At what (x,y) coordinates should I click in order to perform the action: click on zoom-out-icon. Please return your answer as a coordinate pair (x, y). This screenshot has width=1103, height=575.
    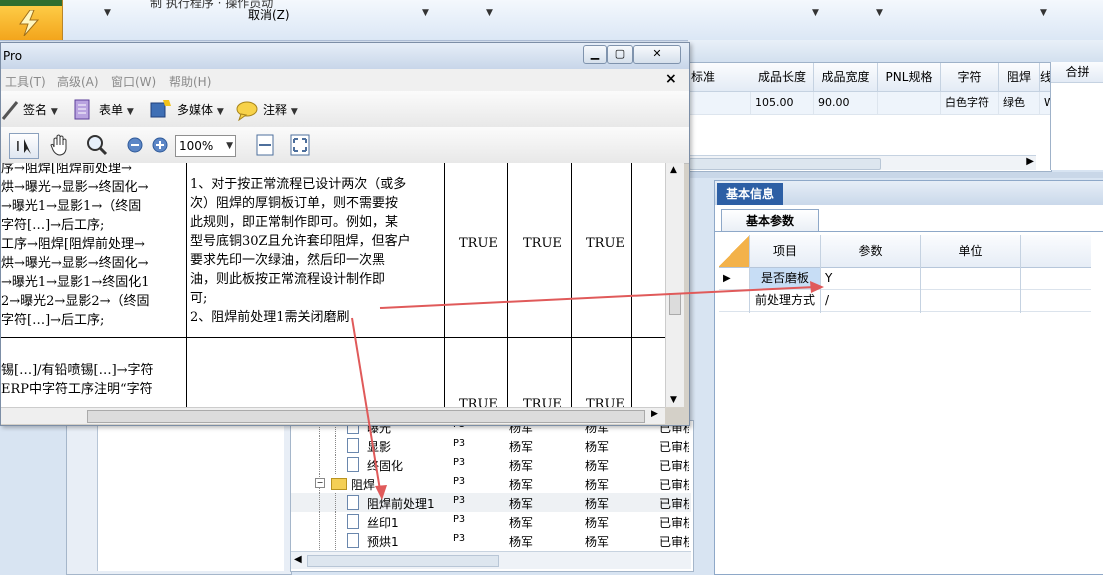
    Looking at the image, I should click on (135, 145).